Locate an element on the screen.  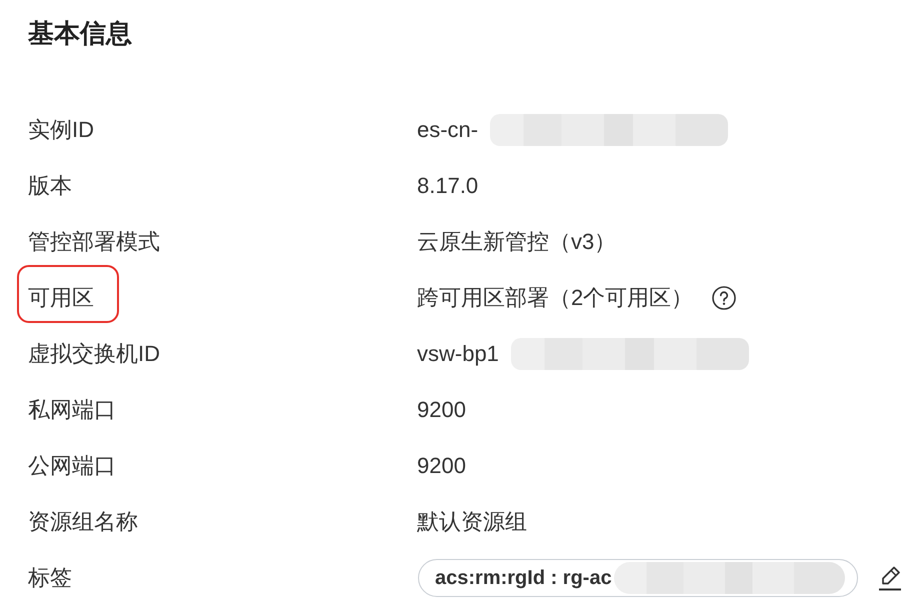
field-label: 资源组名称 is located at coordinates (83, 522).